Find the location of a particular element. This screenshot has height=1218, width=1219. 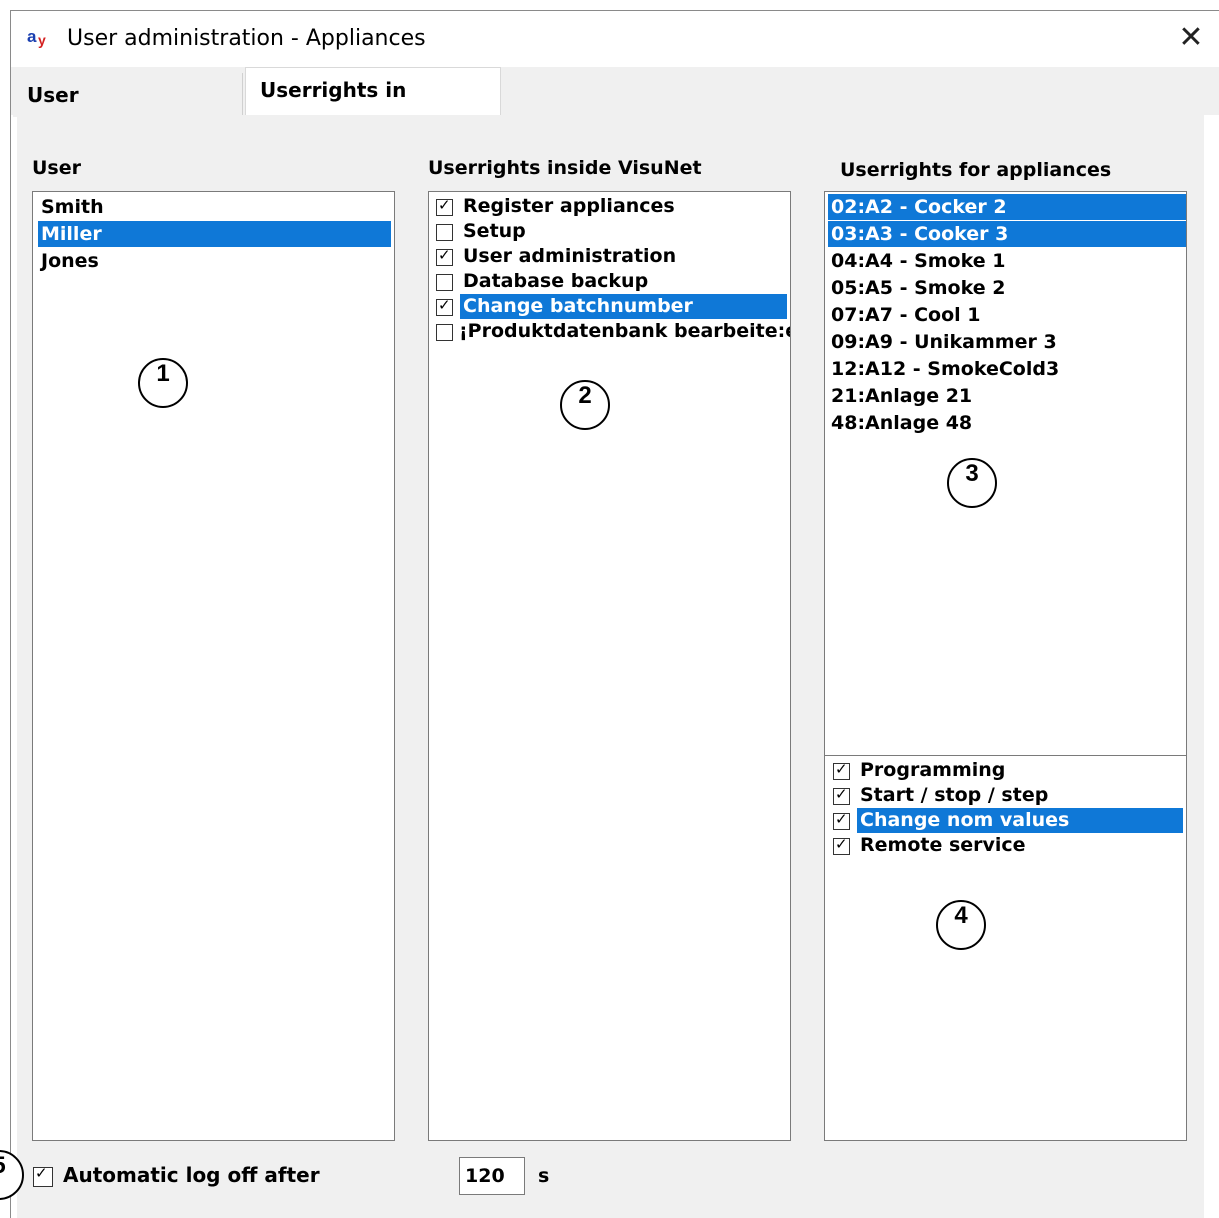

database-backup-label: Database backup is located at coordinates (621, 281).